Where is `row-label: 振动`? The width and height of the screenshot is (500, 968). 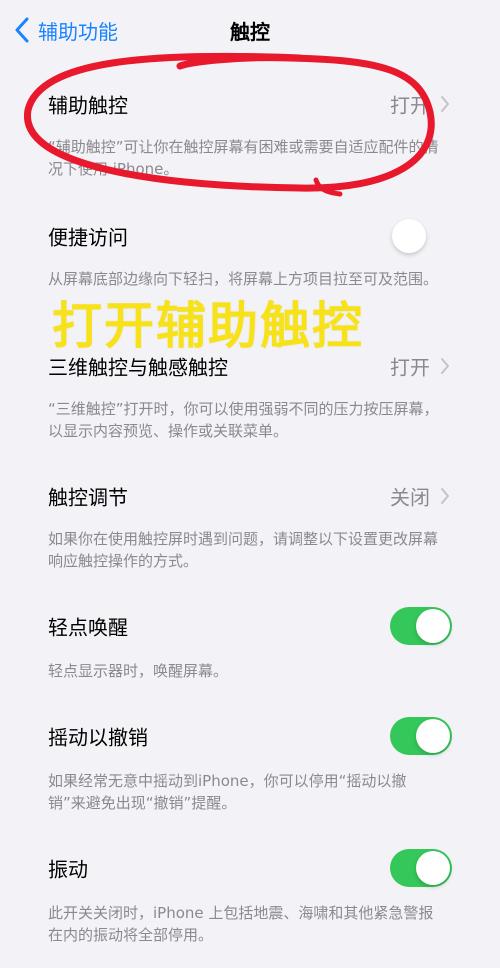 row-label: 振动 is located at coordinates (68, 869).